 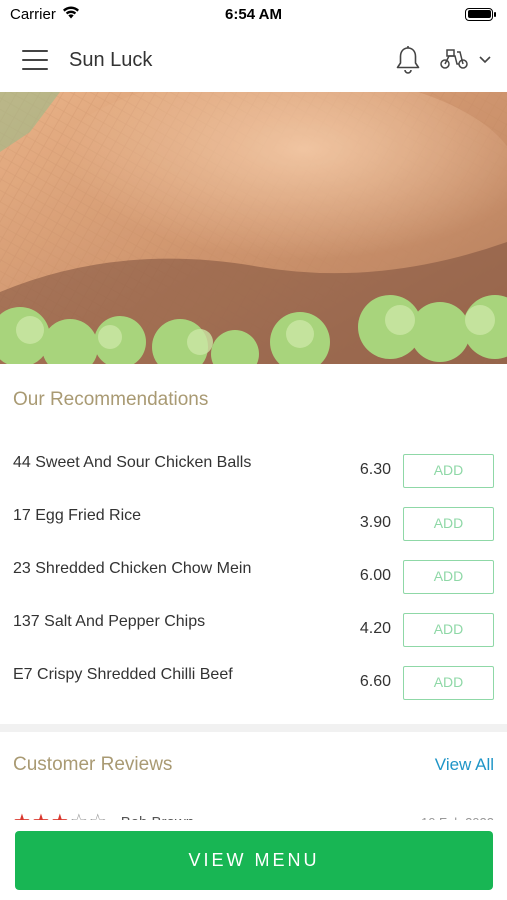 What do you see at coordinates (375, 628) in the screenshot?
I see `item-price: 4.20` at bounding box center [375, 628].